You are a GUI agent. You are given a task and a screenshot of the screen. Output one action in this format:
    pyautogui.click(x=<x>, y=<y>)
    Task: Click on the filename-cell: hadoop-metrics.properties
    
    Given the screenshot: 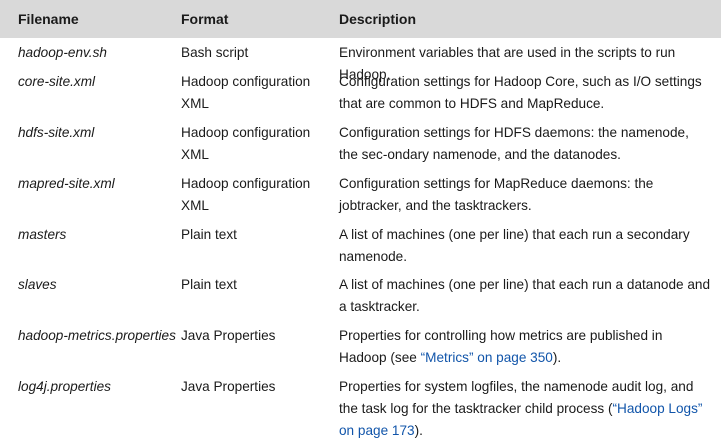 What is the action you would take?
    pyautogui.click(x=97, y=335)
    